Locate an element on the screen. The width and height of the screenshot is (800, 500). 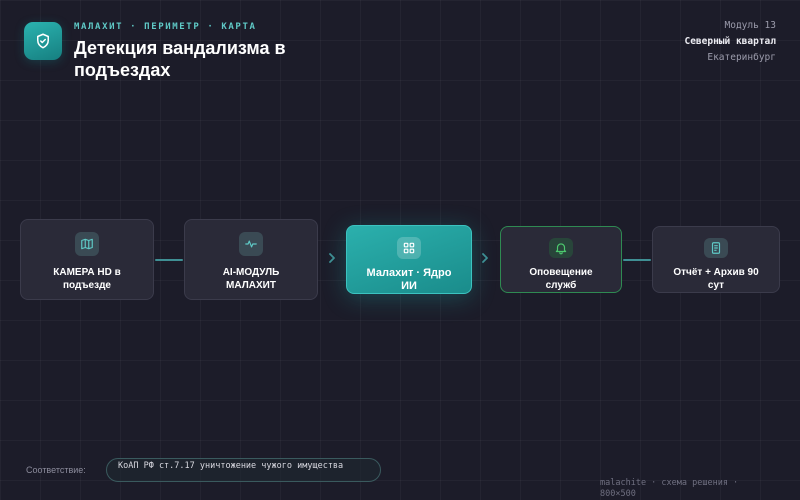
logo-badge is located at coordinates (43, 41).